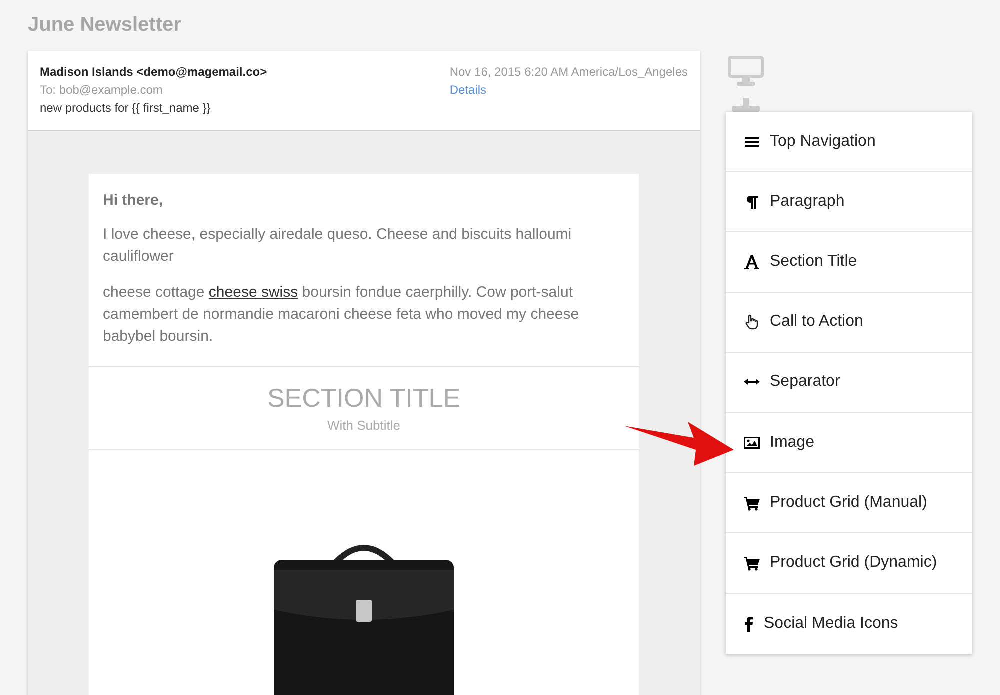 The width and height of the screenshot is (1000, 695). Describe the element at coordinates (341, 315) in the screenshot. I see `paragraph-text: cheese cottage cheese swiss boursin fondue caerphilly. Cow port-salut camembert de normandie macaroni cheese feta who moved my cheese babybel boursin.` at that location.